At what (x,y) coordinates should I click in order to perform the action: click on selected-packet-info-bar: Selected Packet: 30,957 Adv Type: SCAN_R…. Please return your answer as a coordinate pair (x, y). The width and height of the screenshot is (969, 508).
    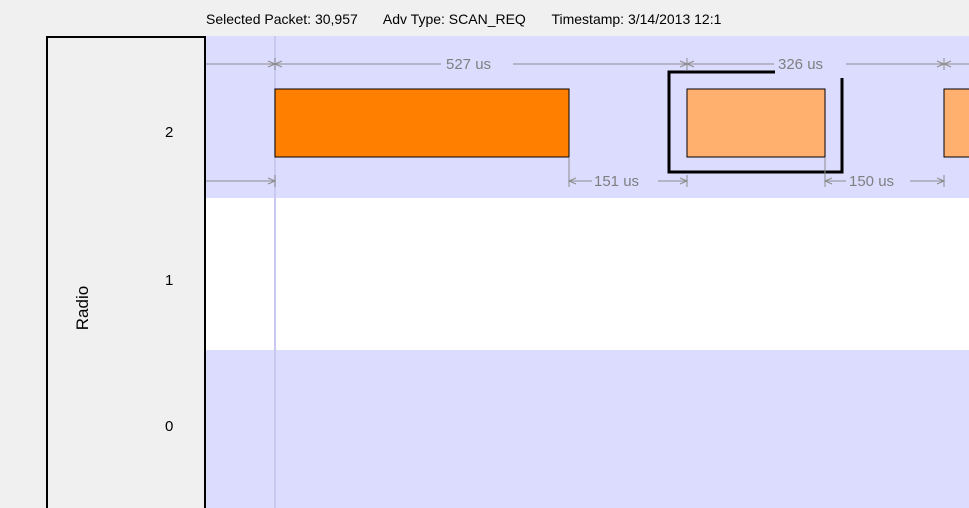
    Looking at the image, I should click on (587, 19).